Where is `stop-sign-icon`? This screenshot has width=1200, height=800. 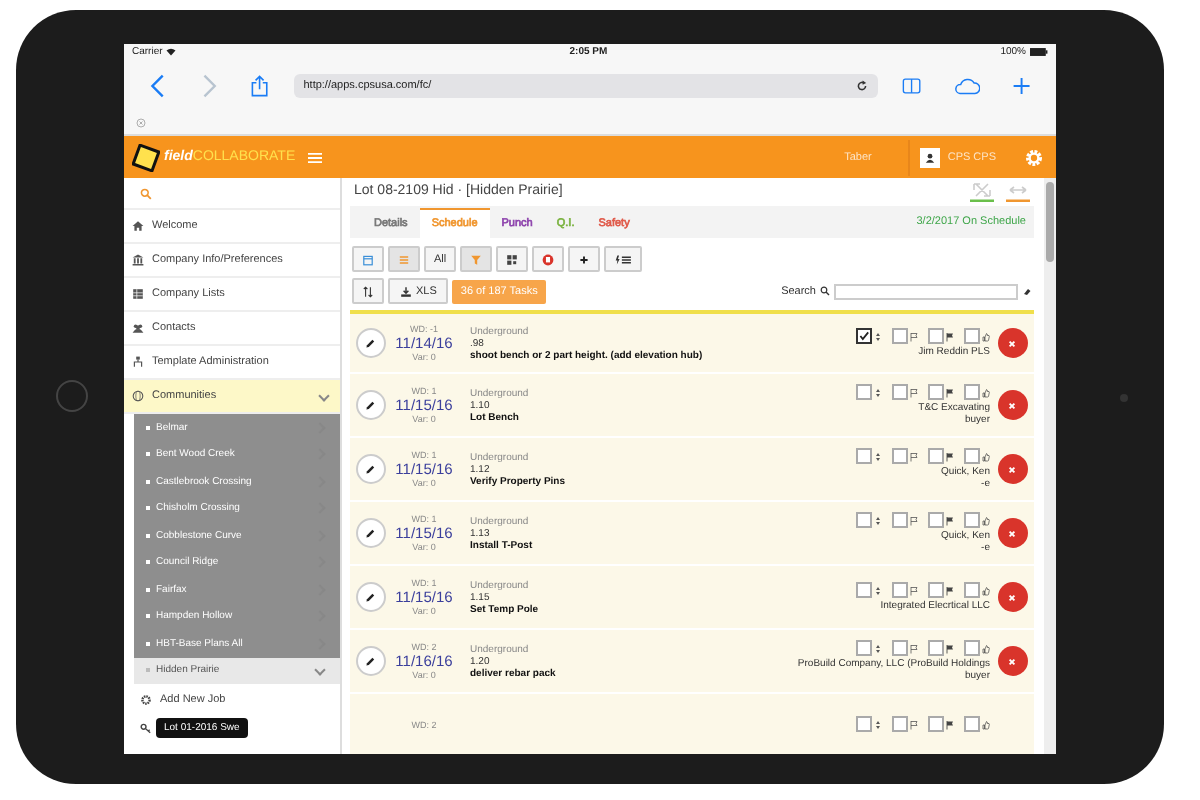
stop-sign-icon is located at coordinates (548, 259).